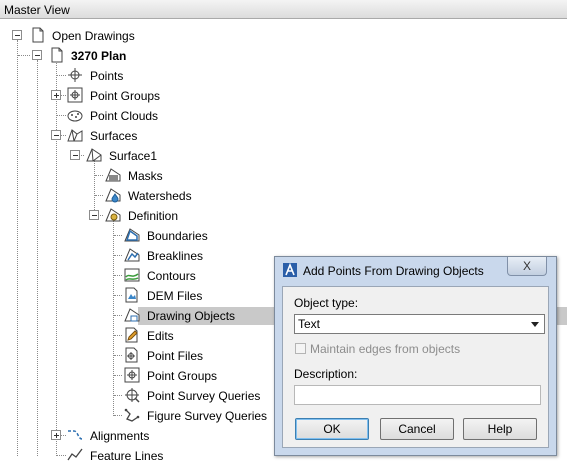 Image resolution: width=567 pixels, height=466 pixels. What do you see at coordinates (174, 296) in the screenshot?
I see `tree-item-dem-files: DEM Files` at bounding box center [174, 296].